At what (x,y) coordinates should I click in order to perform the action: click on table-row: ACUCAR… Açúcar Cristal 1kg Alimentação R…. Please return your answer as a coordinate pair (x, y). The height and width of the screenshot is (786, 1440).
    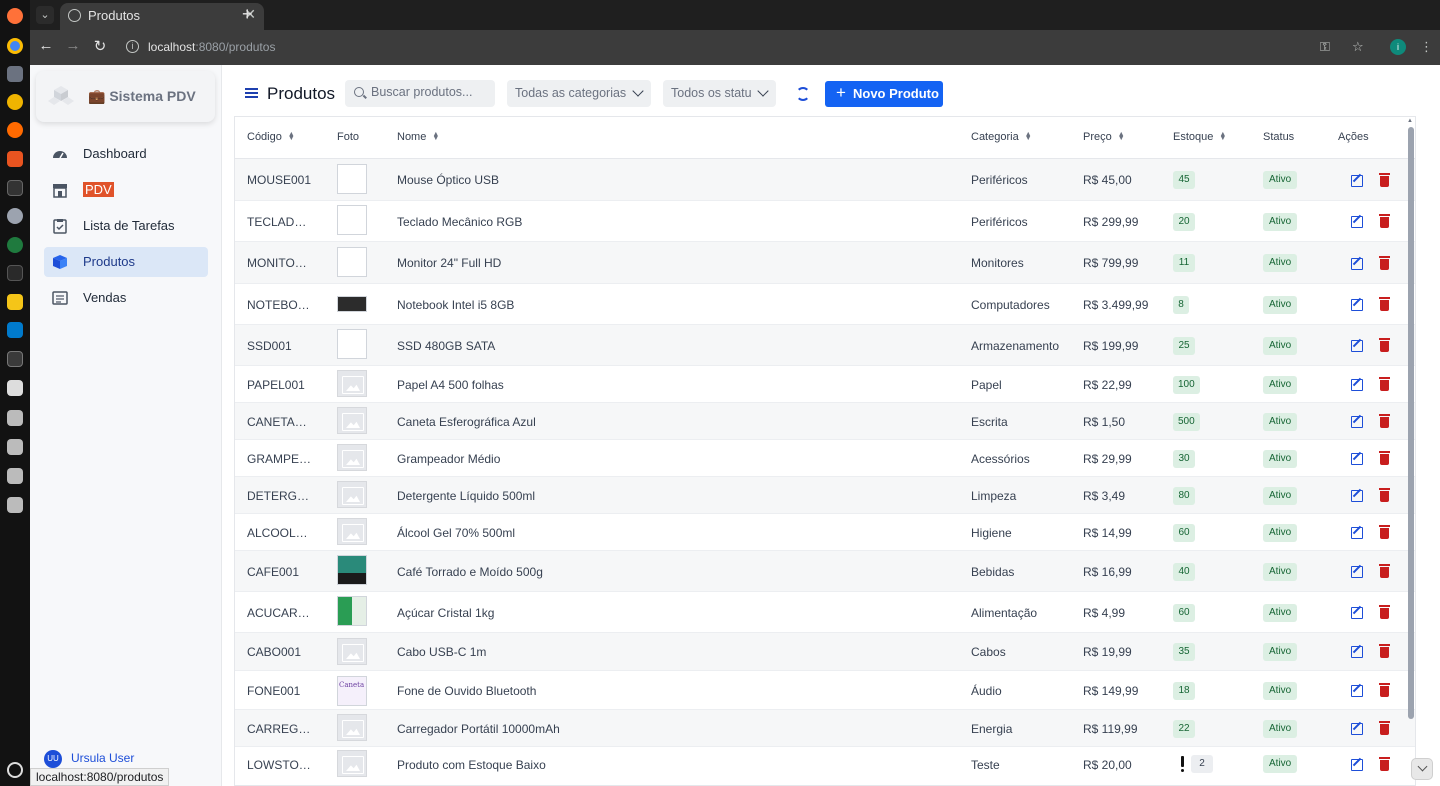
    Looking at the image, I should click on (825, 612).